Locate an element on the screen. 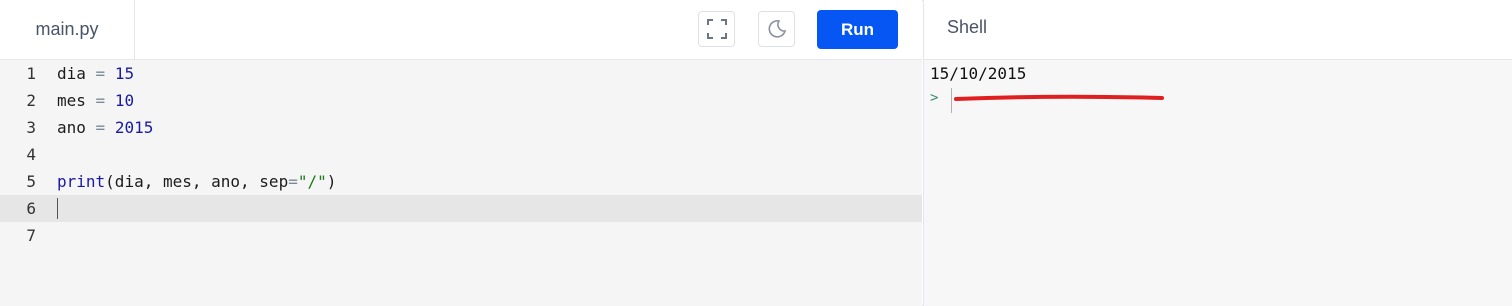 The height and width of the screenshot is (306, 1512). line-number: 2 is located at coordinates (31, 100).